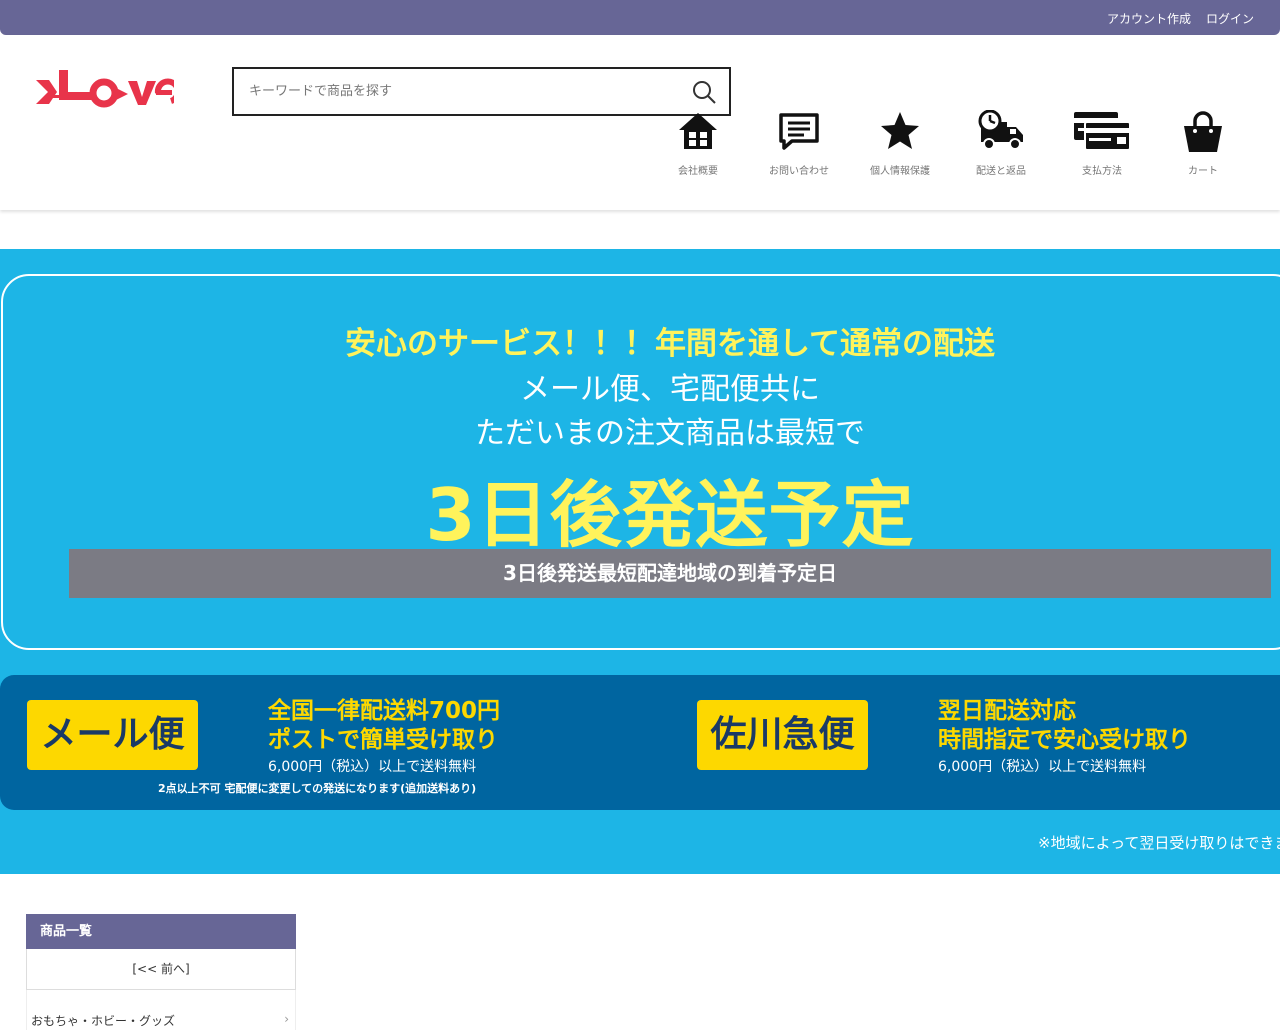  Describe the element at coordinates (670, 433) in the screenshot. I see `promo-line3: ただいまの注文商品は最短で` at that location.